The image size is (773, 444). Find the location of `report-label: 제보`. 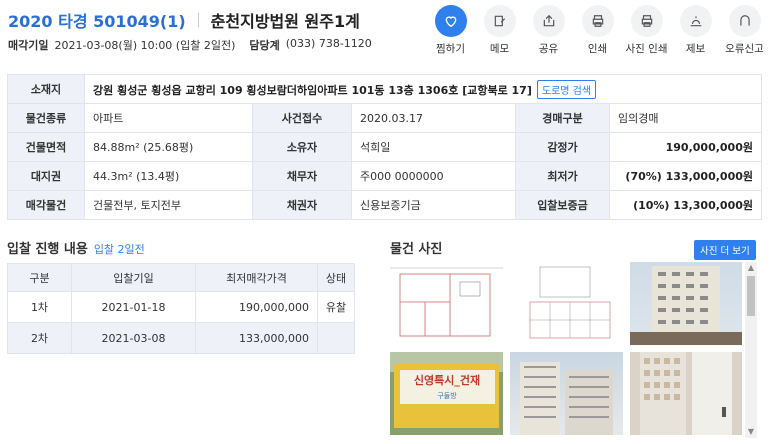

report-label: 제보 is located at coordinates (695, 49).